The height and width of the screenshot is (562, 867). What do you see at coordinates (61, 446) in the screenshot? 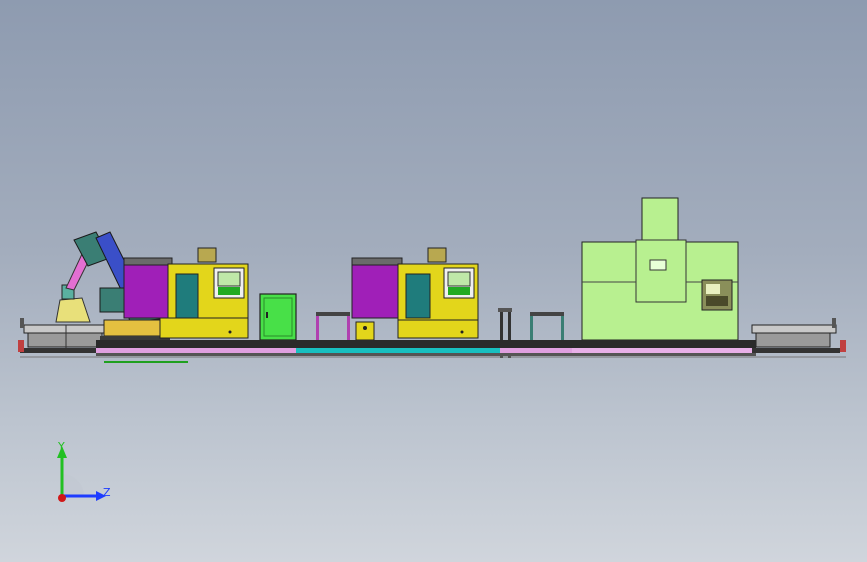
I see `y-axis-label: Y` at bounding box center [61, 446].